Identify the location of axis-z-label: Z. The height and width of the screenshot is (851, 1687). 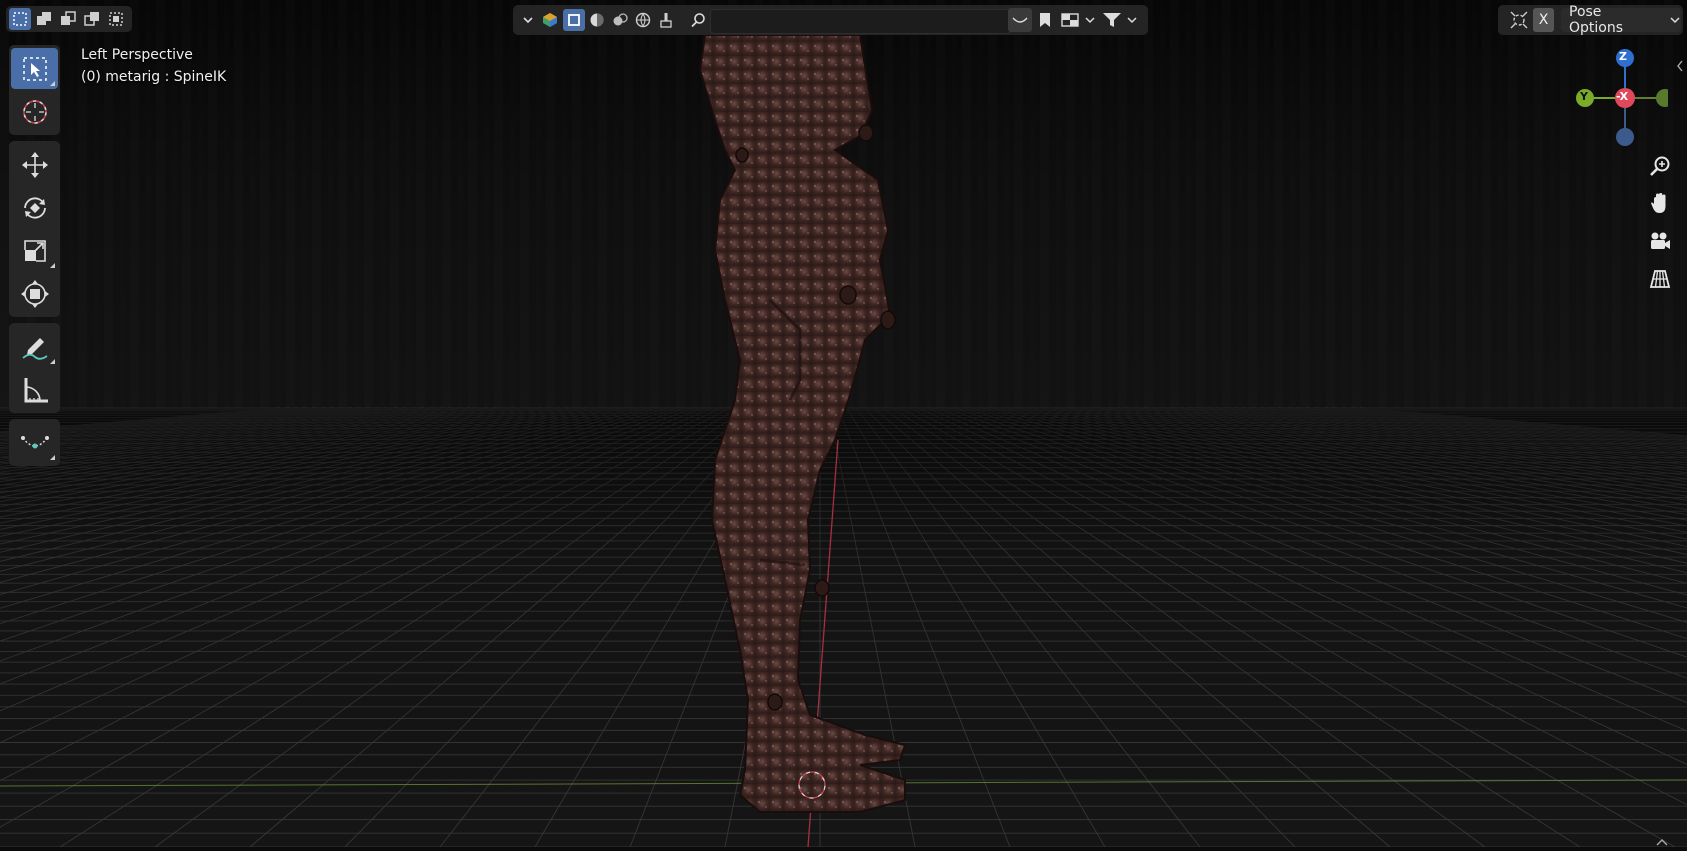
(1623, 56).